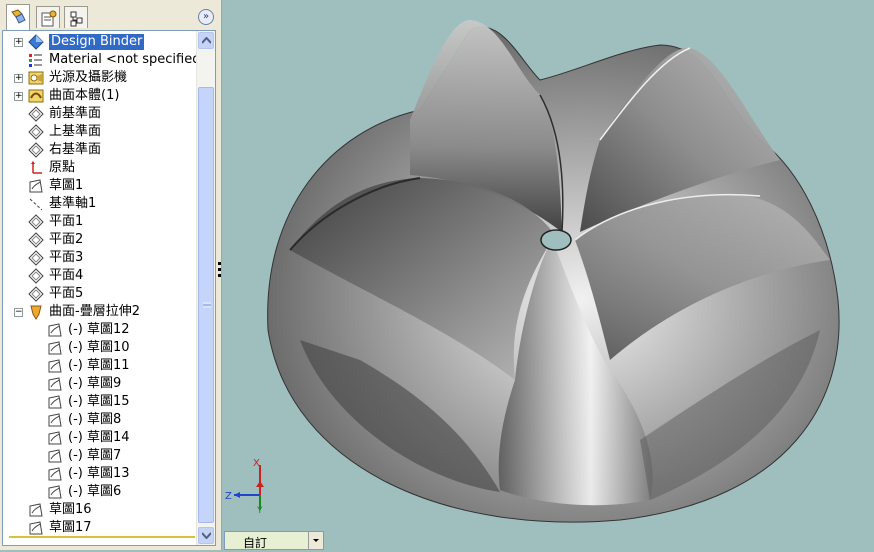  I want to click on tree-item: 草圖1, so click(55, 186).